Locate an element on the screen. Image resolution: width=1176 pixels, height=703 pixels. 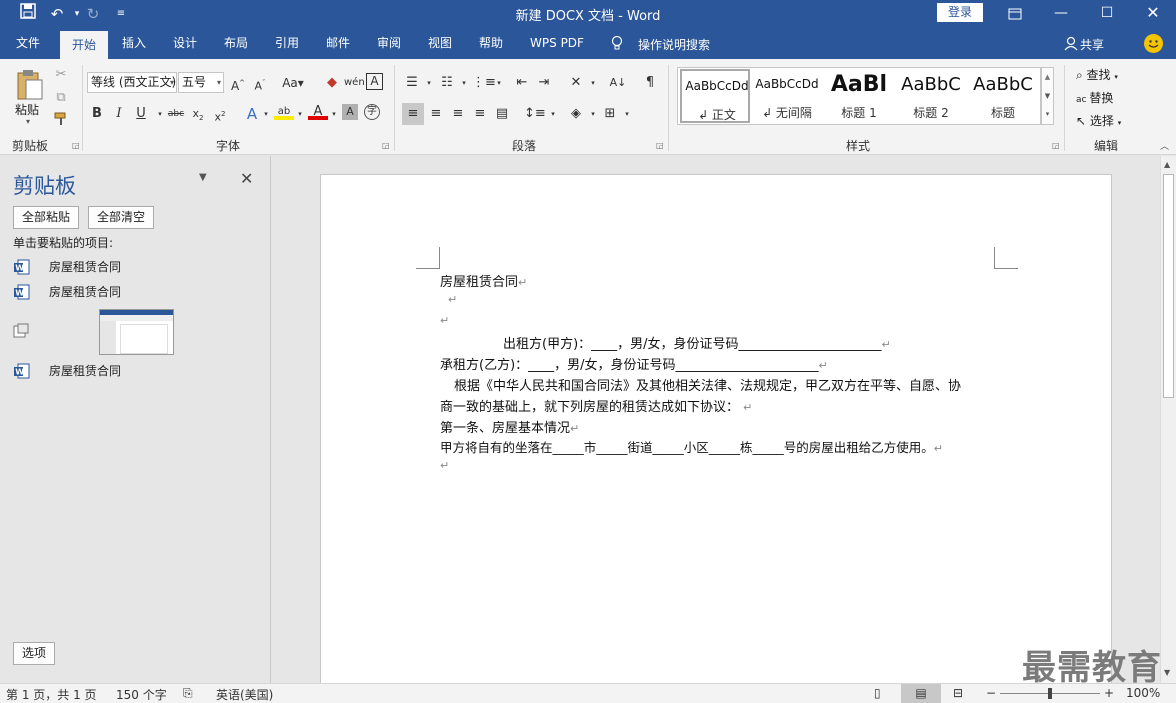
paste-button: 粘贴 is located at coordinates (27, 109).